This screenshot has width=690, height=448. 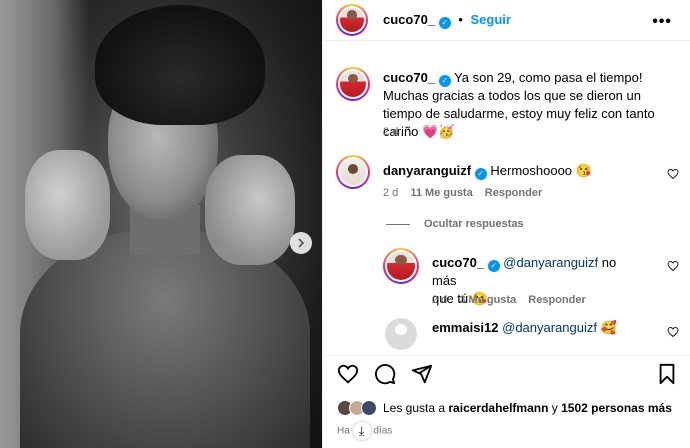 I want to click on reply-reply-button: Responder, so click(x=556, y=300).